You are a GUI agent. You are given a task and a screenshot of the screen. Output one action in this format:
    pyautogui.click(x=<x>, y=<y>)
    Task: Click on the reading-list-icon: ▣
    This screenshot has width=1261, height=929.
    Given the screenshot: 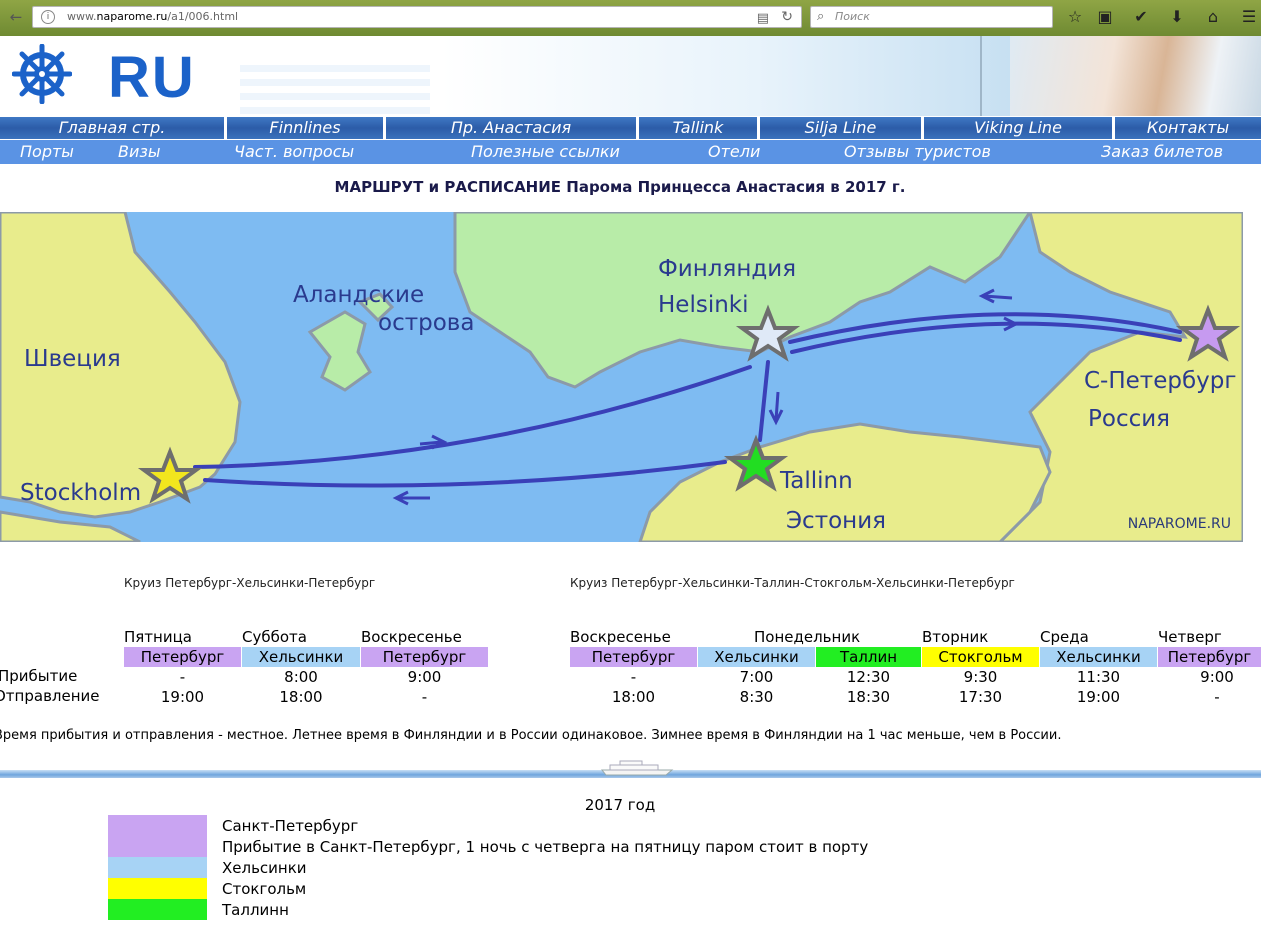 What is the action you would take?
    pyautogui.click(x=1105, y=17)
    